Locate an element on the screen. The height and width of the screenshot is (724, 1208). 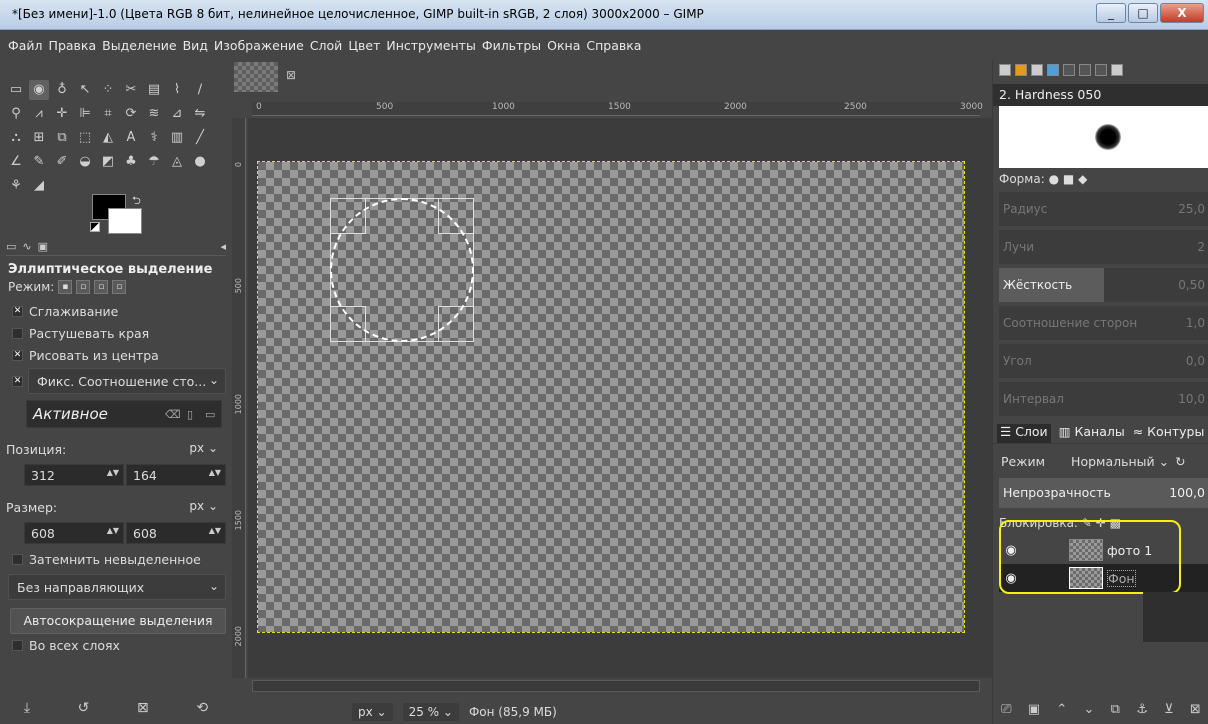
tab-channels: ▥ Каналы is located at coordinates (1092, 433).